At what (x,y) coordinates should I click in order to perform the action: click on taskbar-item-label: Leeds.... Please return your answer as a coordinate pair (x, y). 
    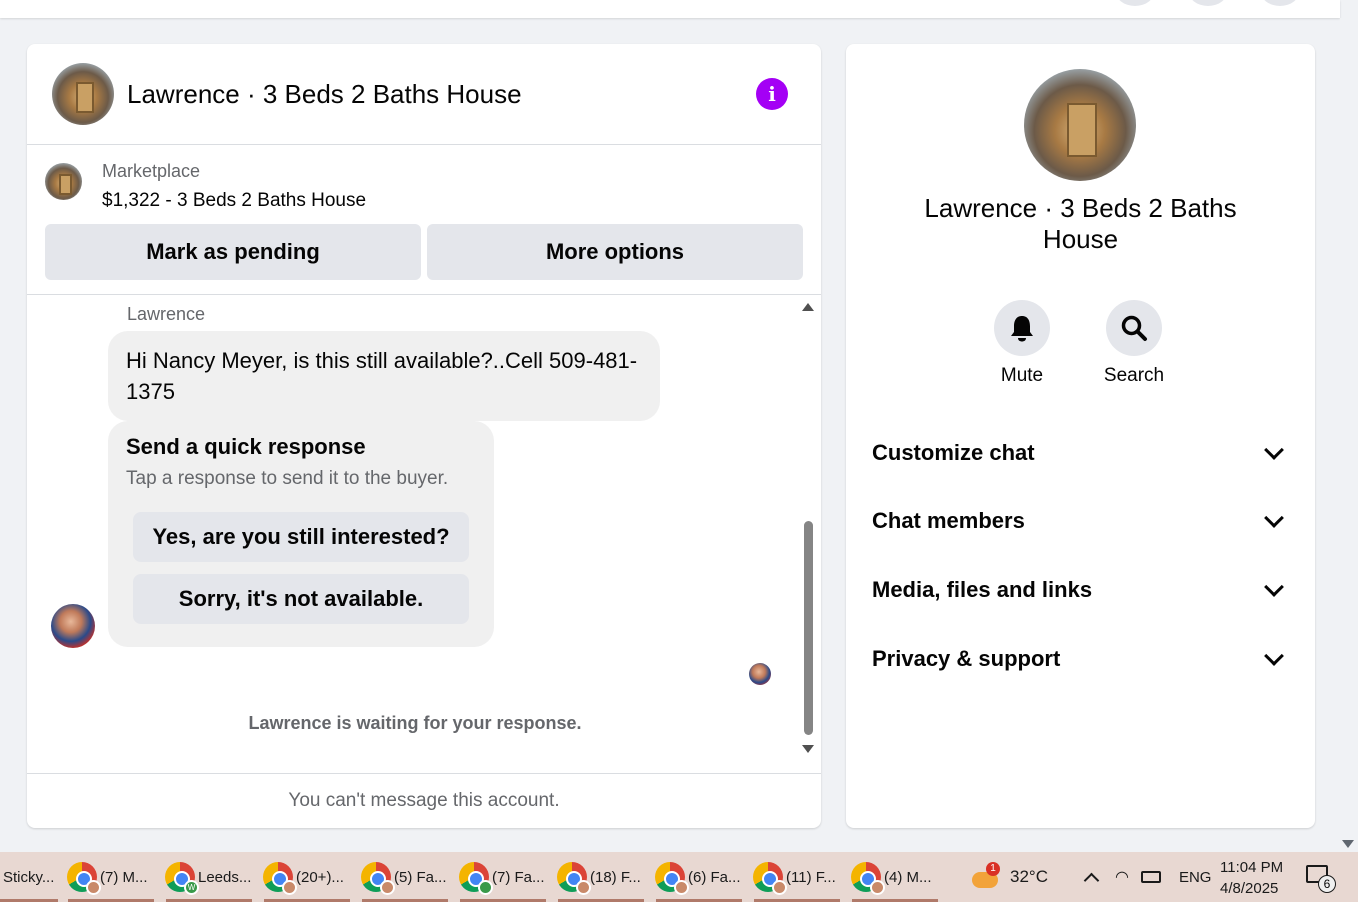
    Looking at the image, I should click on (225, 877).